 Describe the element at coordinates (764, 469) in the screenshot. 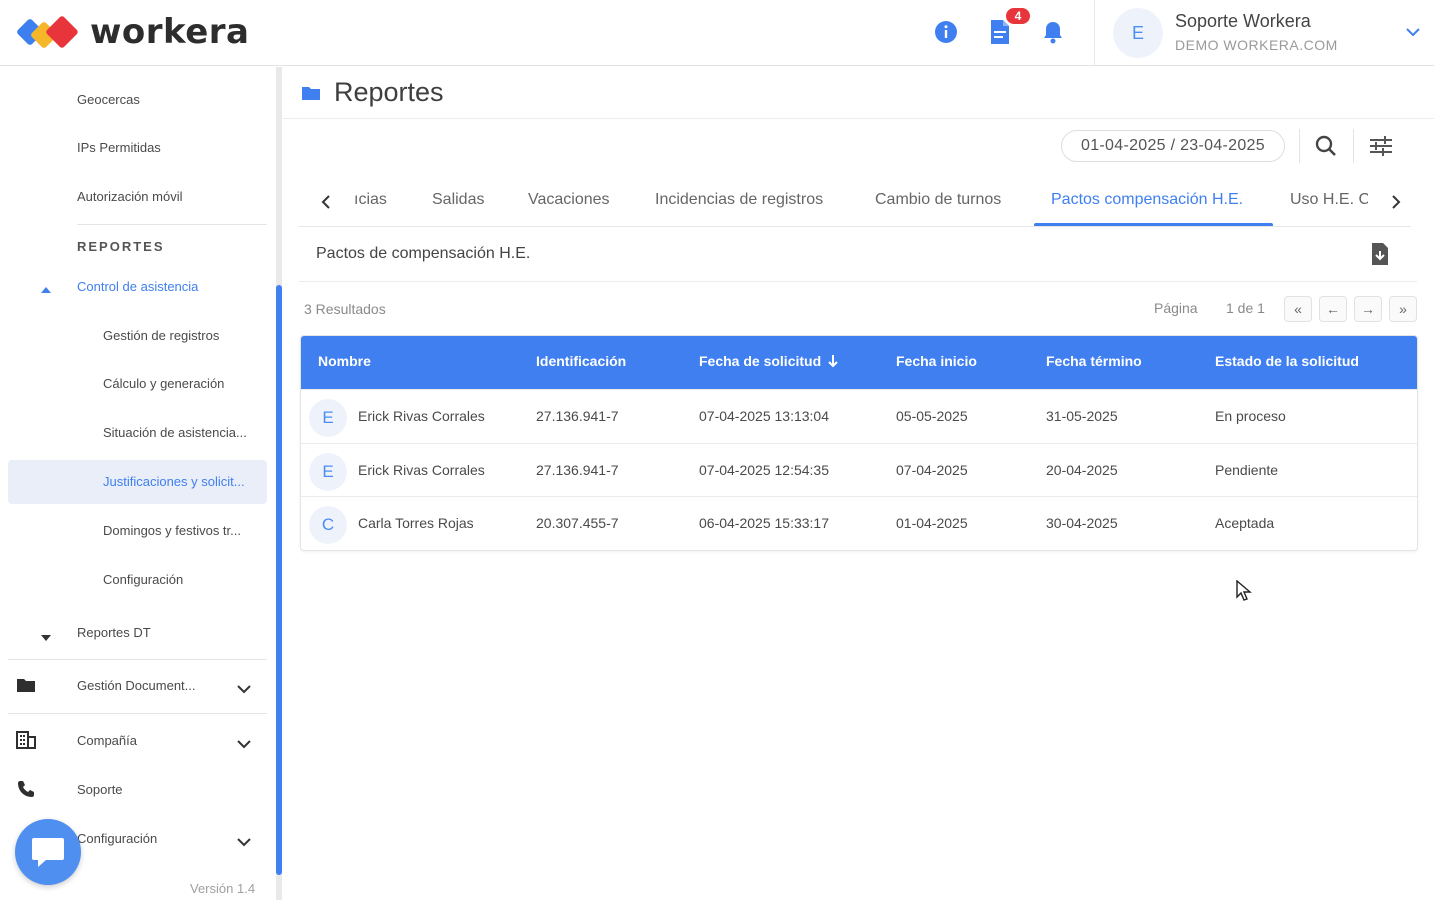

I see `cell-fecha-solicitud: 07-04-2025 12:54:35` at that location.